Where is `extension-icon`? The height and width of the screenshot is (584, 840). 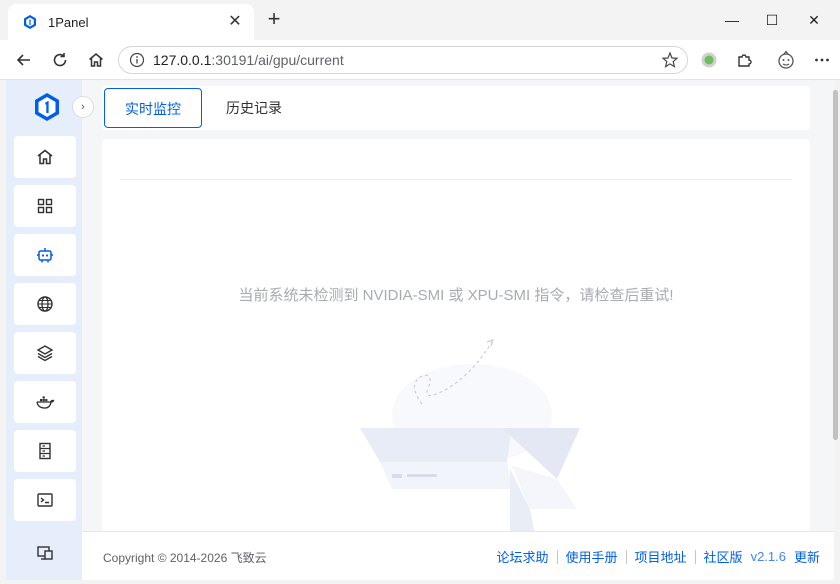
extension-icon is located at coordinates (745, 60).